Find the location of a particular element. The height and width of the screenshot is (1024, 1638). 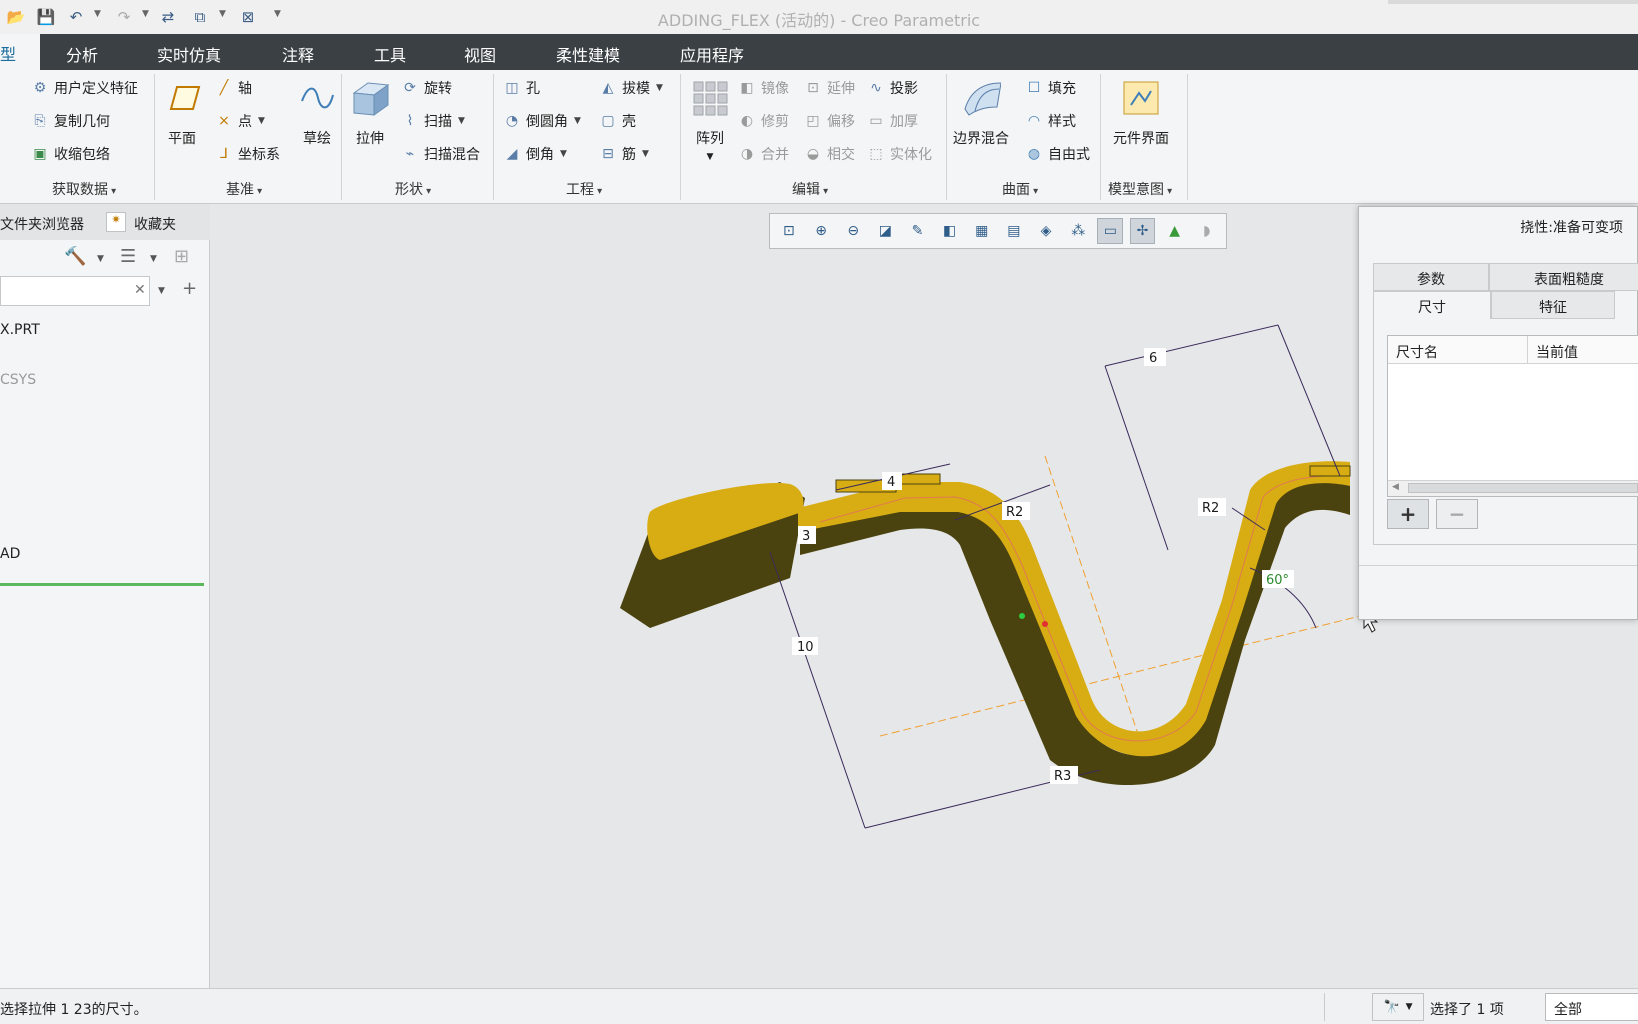

refit-icon: ⊡ is located at coordinates (789, 231).